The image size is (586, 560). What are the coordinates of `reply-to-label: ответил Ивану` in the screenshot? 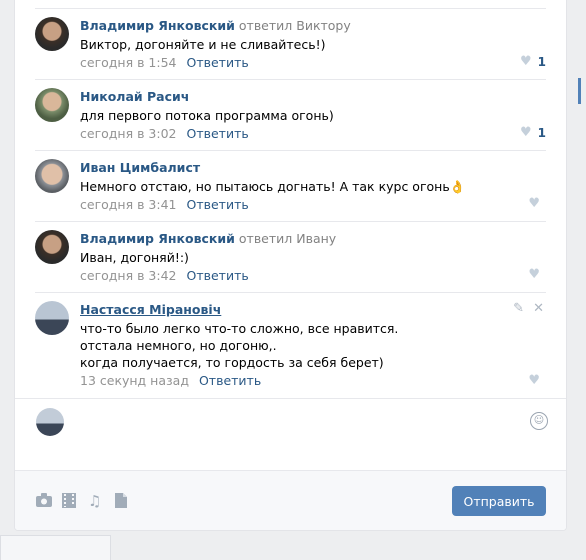 It's located at (287, 238).